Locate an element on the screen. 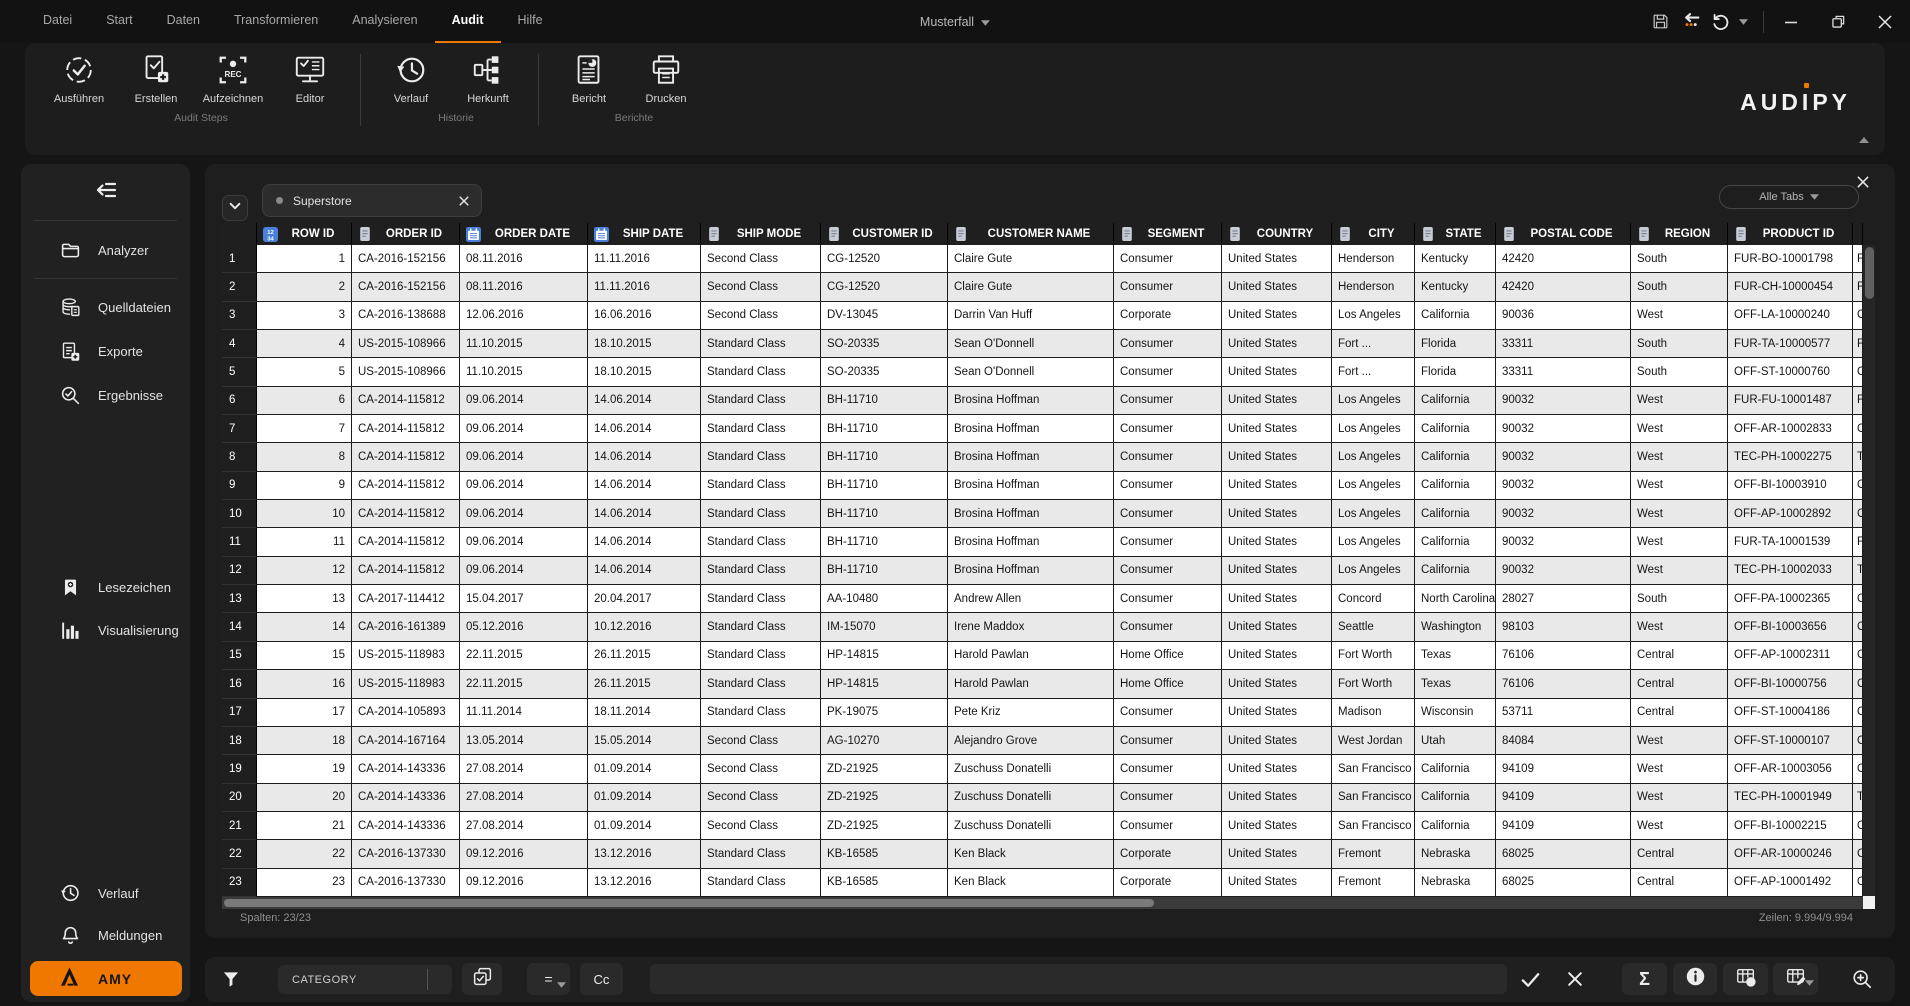 The height and width of the screenshot is (1006, 1910). ribbon-button-editor: Editor is located at coordinates (310, 78).